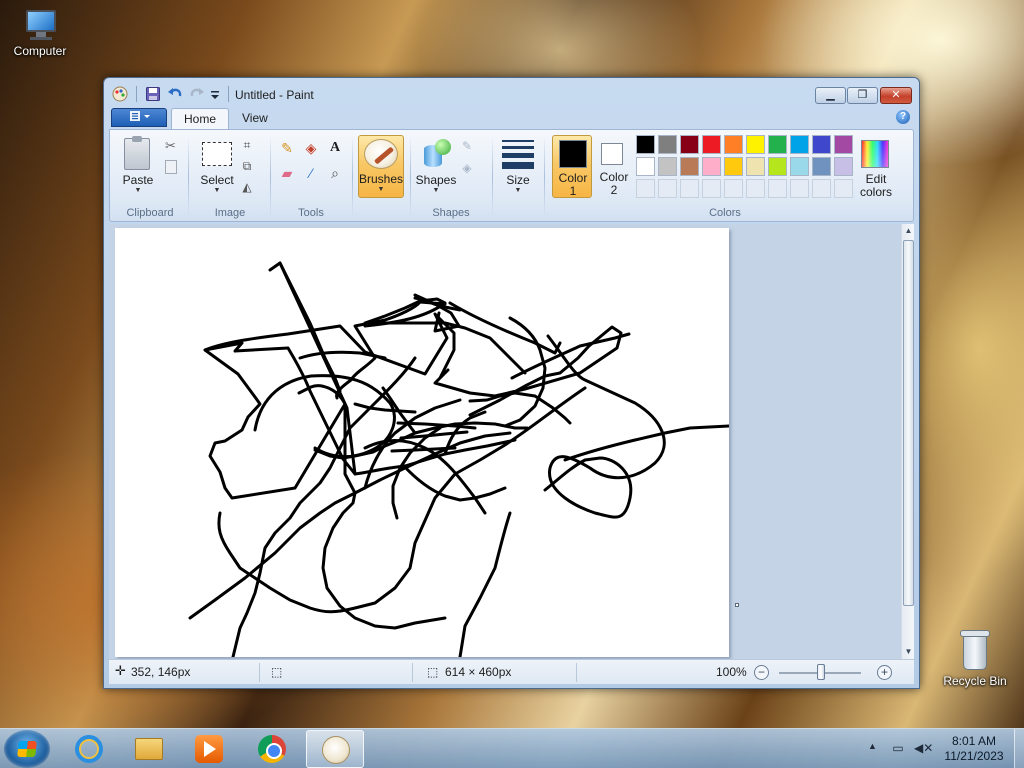 This screenshot has height=768, width=1024. Describe the element at coordinates (908, 423) in the screenshot. I see `scroll-thumb` at that location.